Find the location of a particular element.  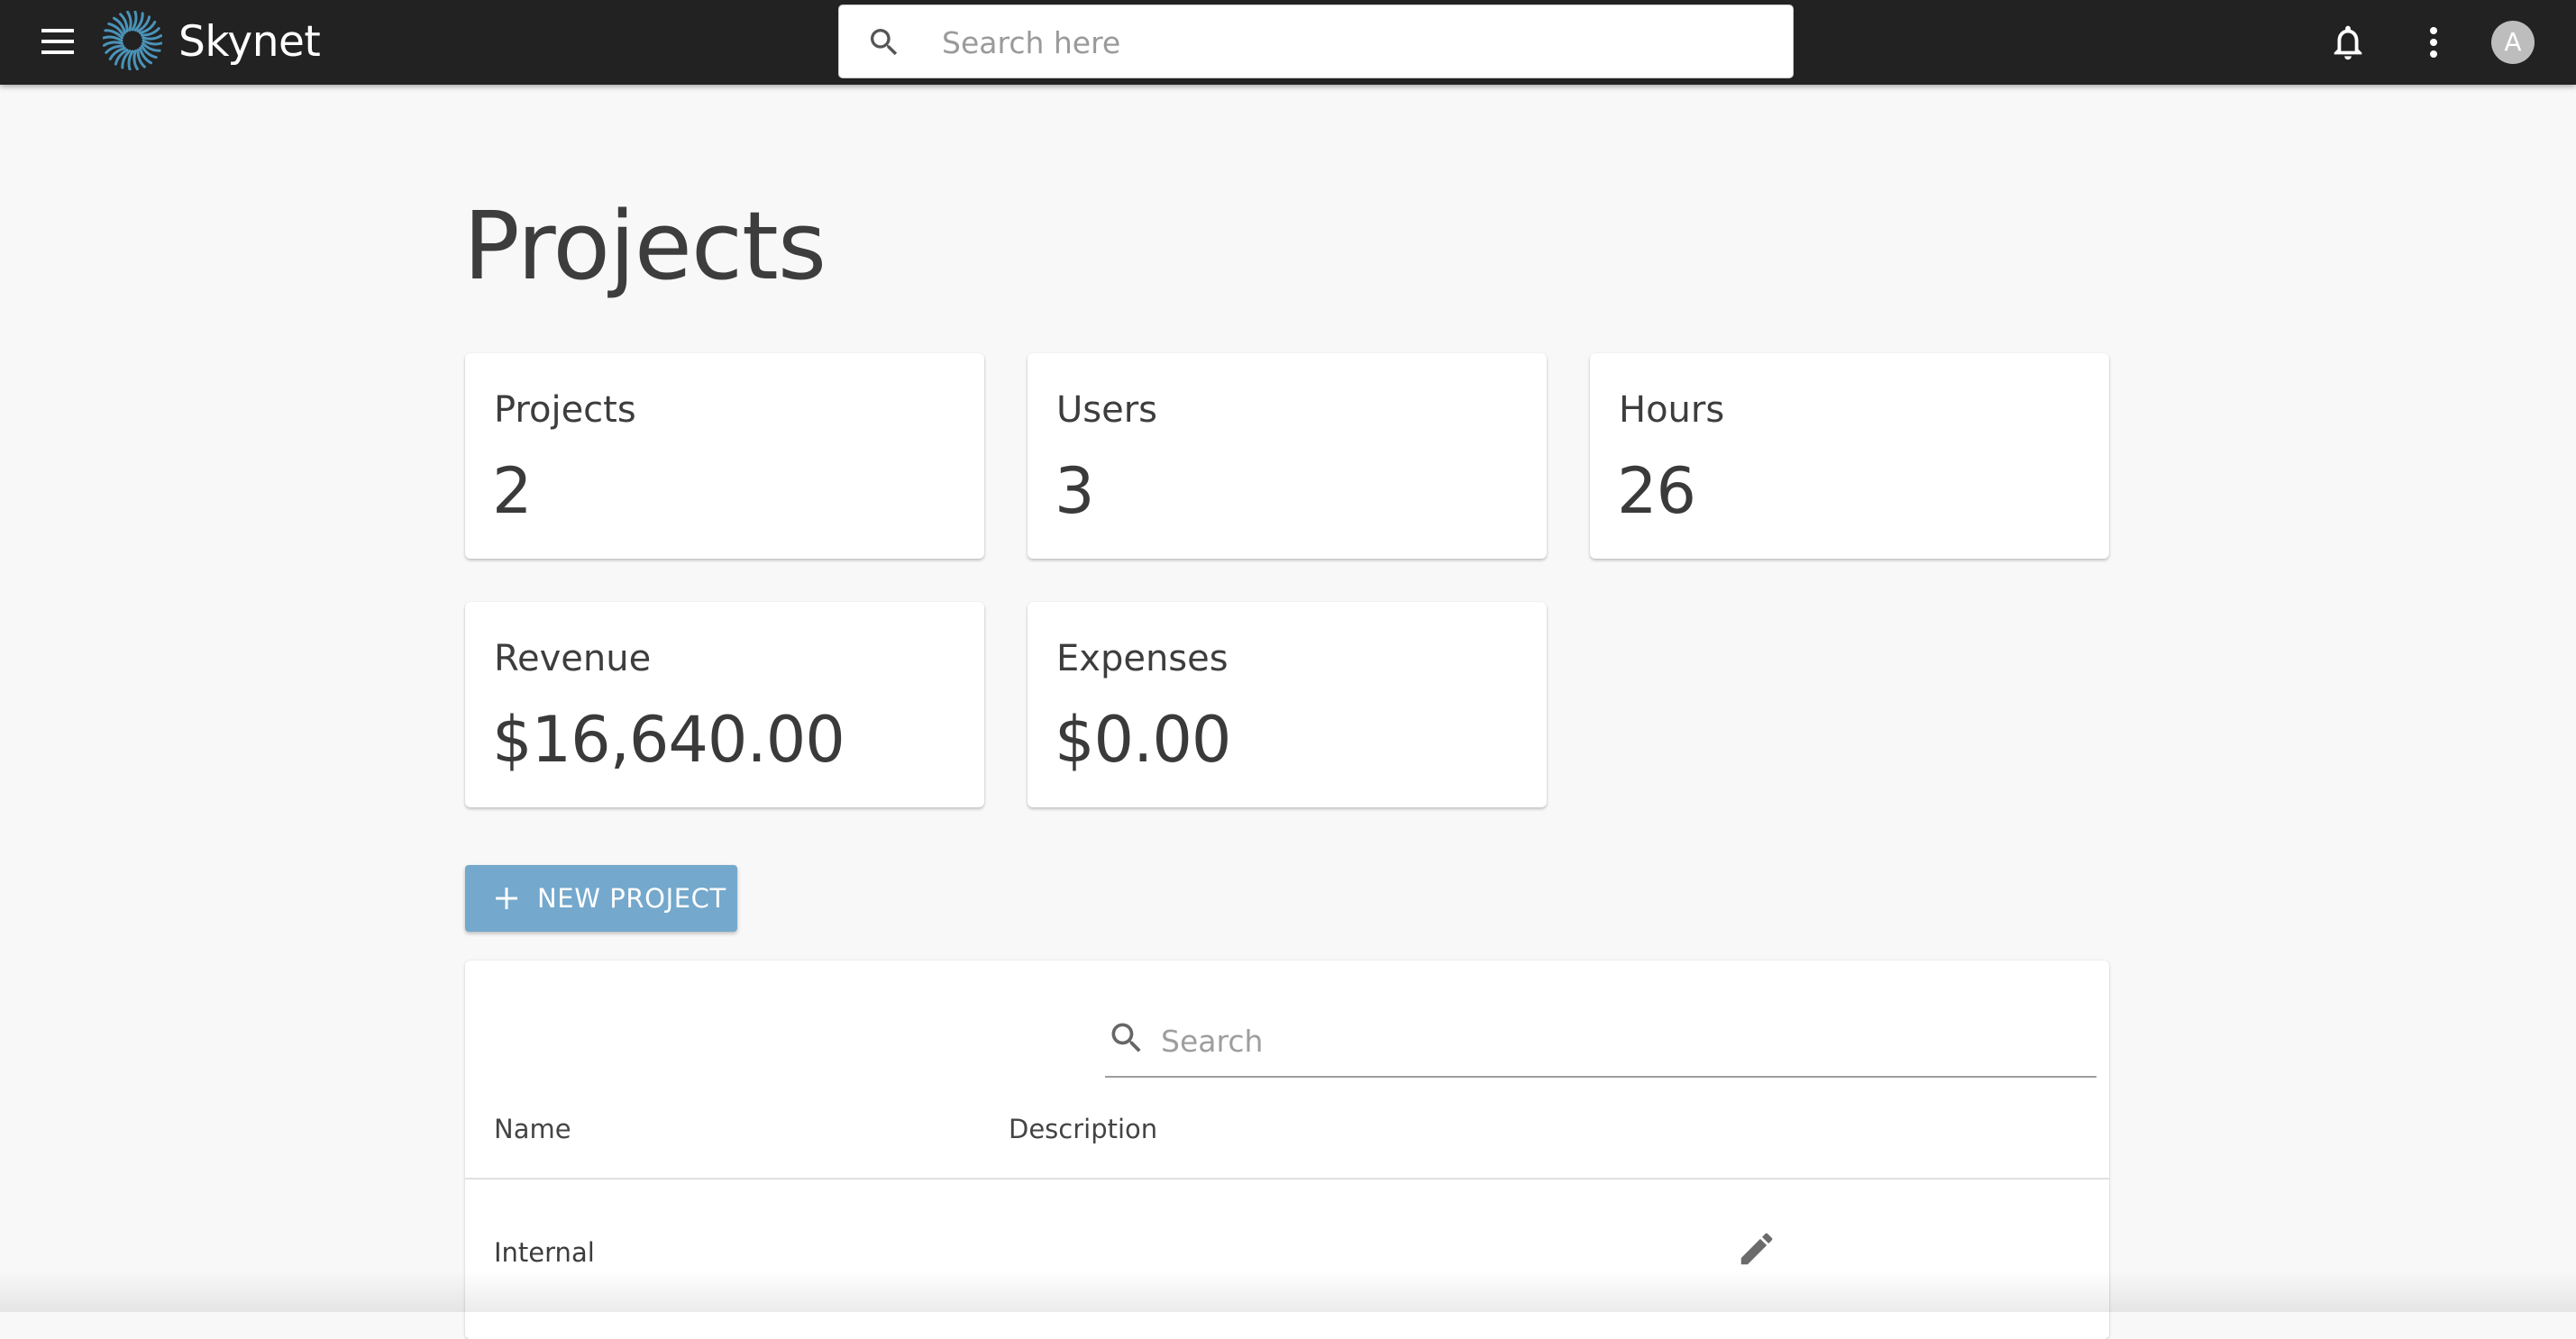

stat-label: Revenue is located at coordinates (573, 658).